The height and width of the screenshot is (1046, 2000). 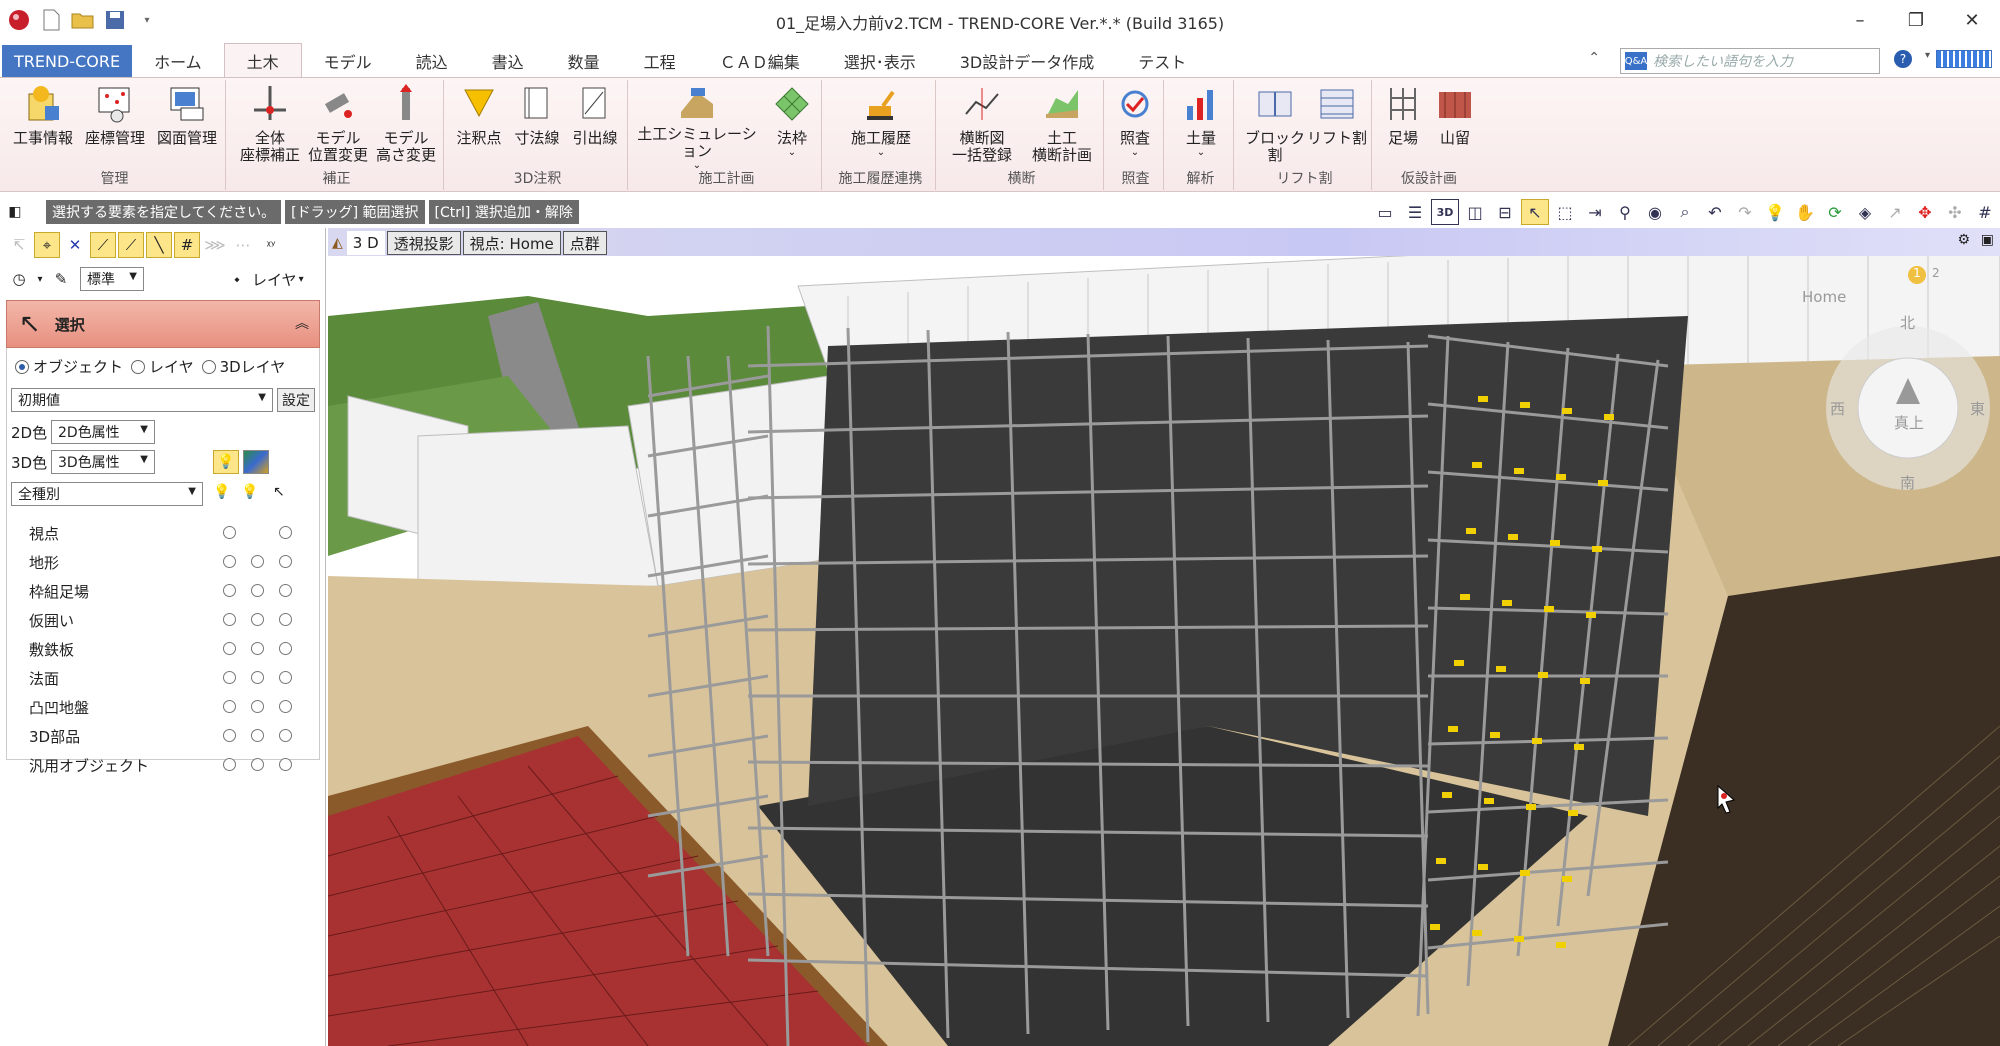 I want to click on layer-button: レイヤ, so click(x=274, y=279).